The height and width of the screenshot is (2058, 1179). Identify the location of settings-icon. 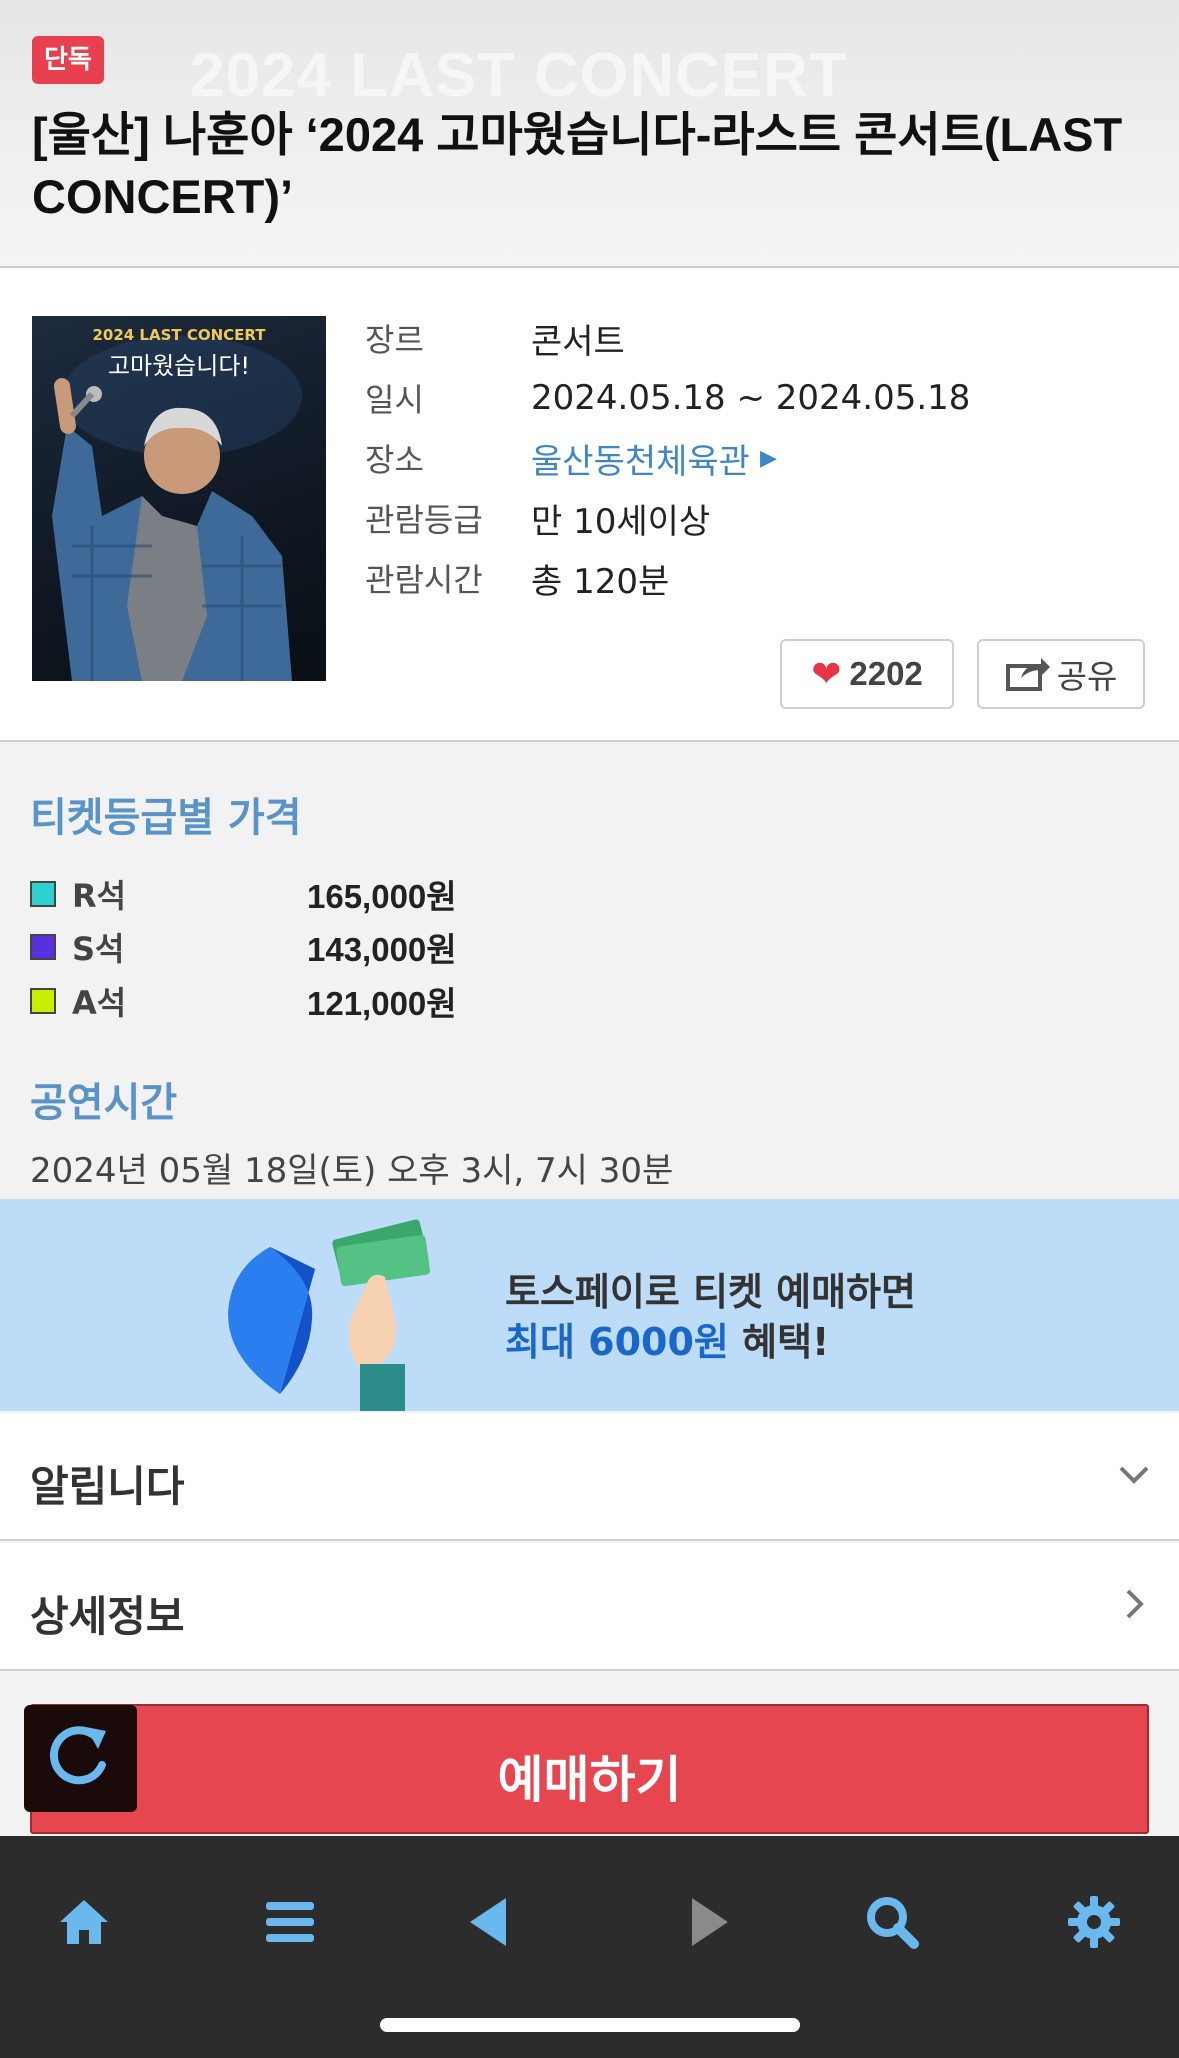
(1094, 1922).